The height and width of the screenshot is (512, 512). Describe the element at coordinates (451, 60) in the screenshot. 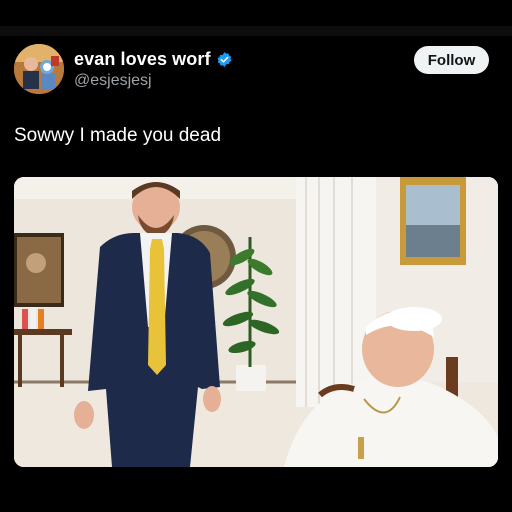

I see `follow-button: Follow` at that location.